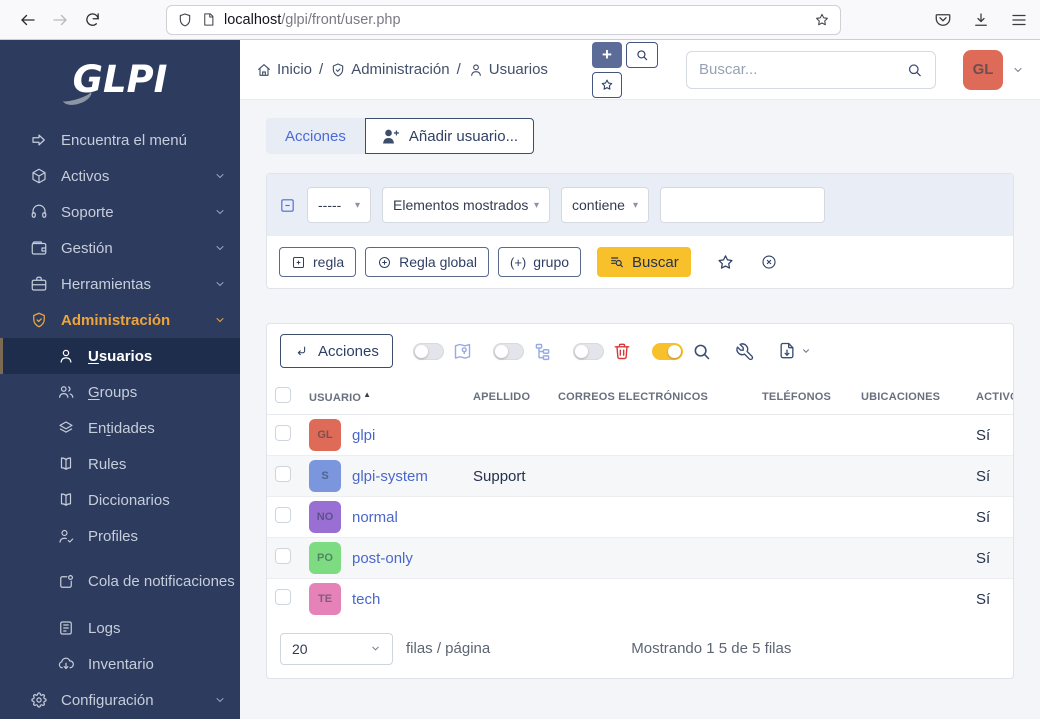  What do you see at coordinates (910, 396) in the screenshot?
I see `column-header-ubicaciones: UBICACIONES` at bounding box center [910, 396].